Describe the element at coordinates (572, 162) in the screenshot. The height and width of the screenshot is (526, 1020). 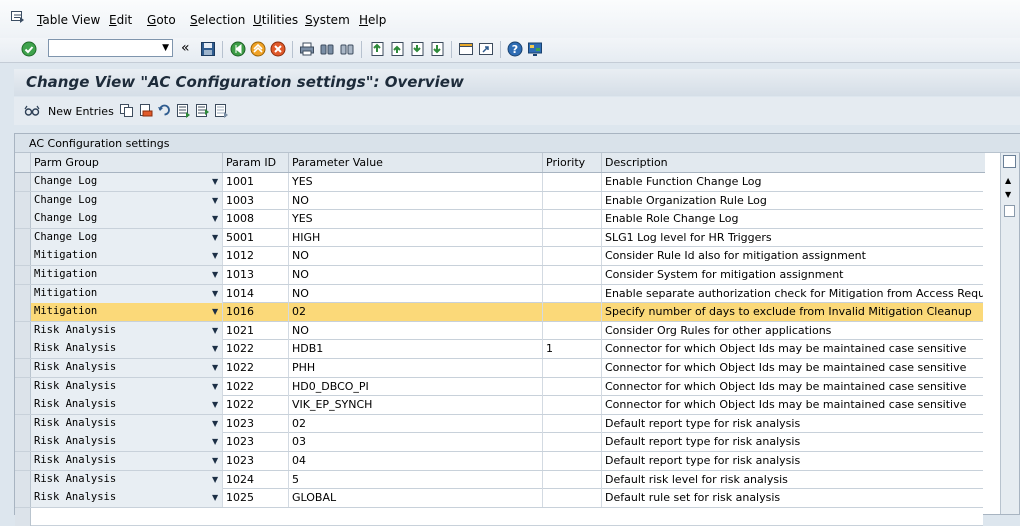
I see `column-header-priority: Priority` at that location.